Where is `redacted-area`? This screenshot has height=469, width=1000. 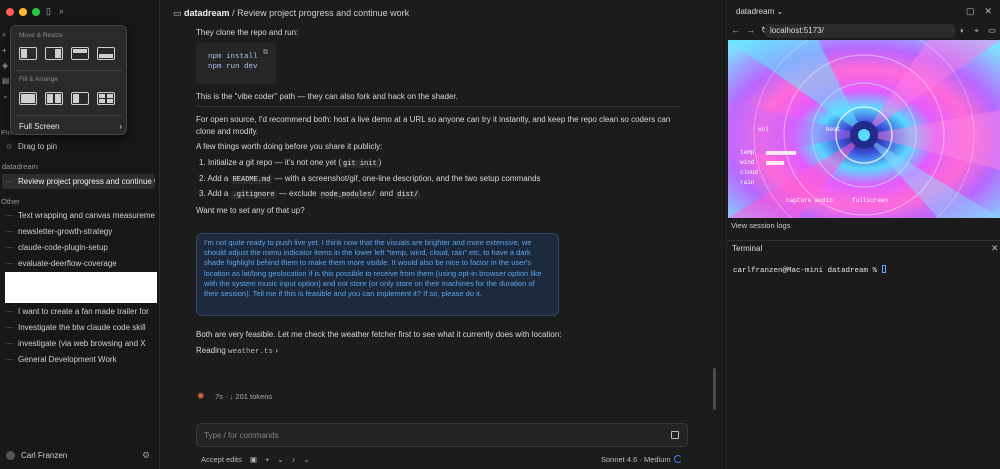 redacted-area is located at coordinates (81, 287).